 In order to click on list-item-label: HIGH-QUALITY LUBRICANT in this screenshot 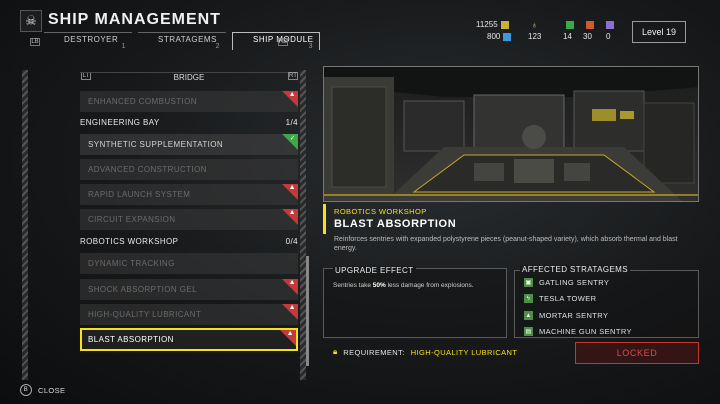, I will do `click(145, 314)`.